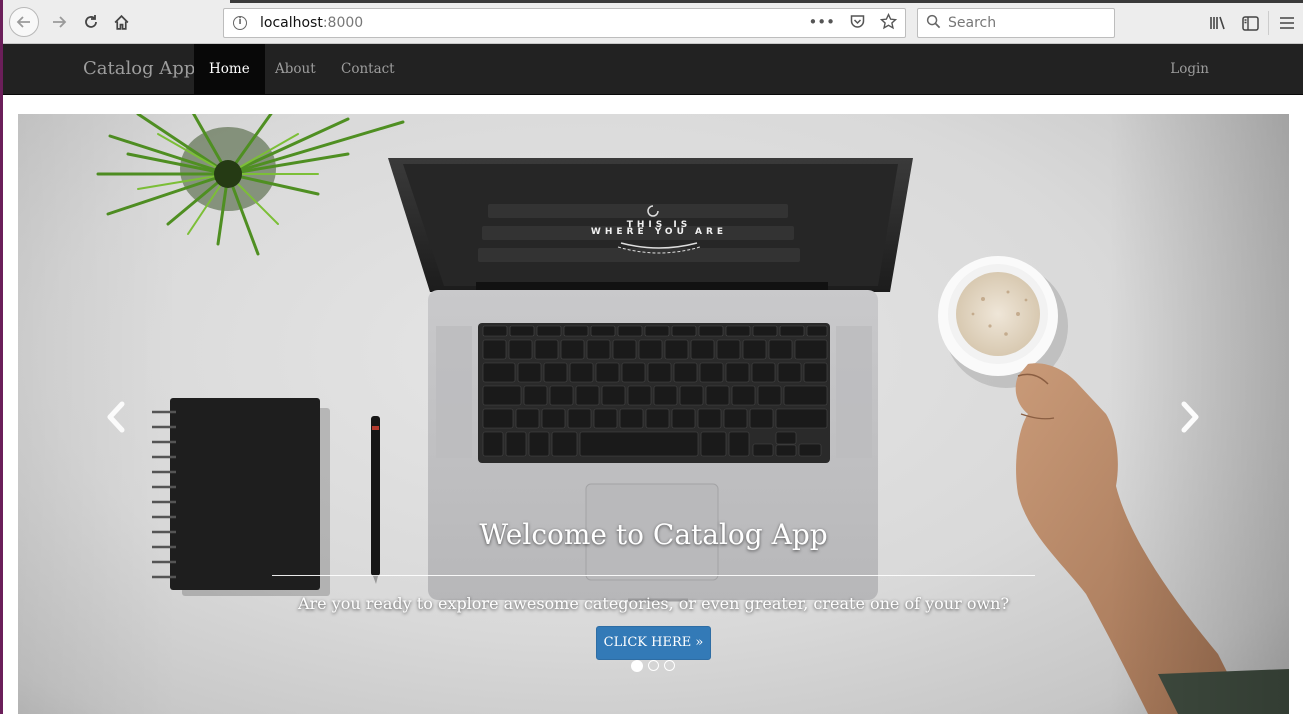  Describe the element at coordinates (241, 497) in the screenshot. I see `notebook` at that location.